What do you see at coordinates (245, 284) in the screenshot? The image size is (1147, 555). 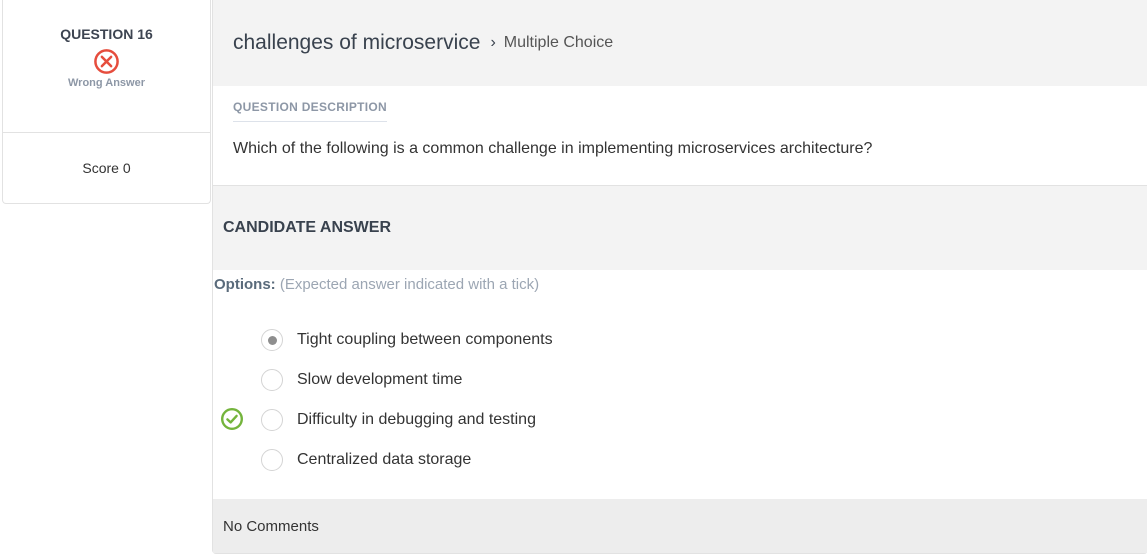 I see `options-label: Options:` at bounding box center [245, 284].